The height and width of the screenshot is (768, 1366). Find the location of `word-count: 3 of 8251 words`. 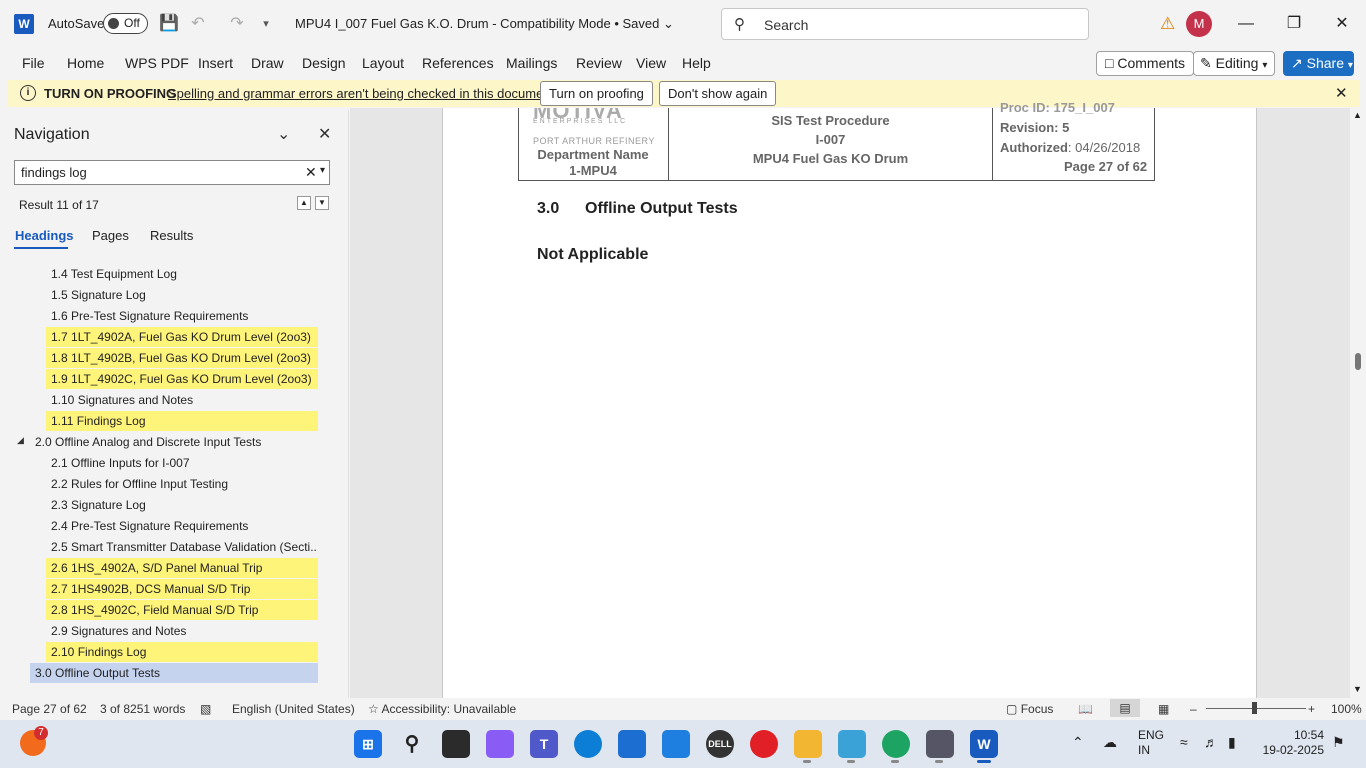

word-count: 3 of 8251 words is located at coordinates (142, 709).